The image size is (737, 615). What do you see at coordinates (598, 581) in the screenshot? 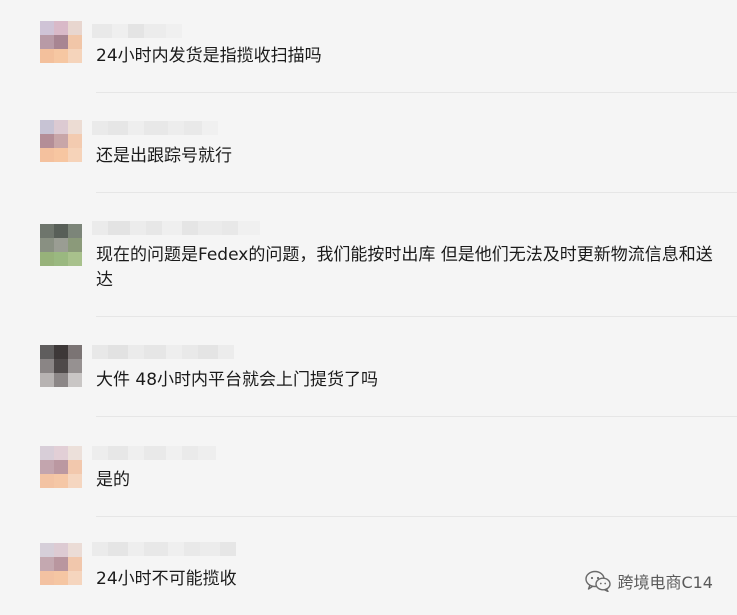
I see `wechat-icon` at bounding box center [598, 581].